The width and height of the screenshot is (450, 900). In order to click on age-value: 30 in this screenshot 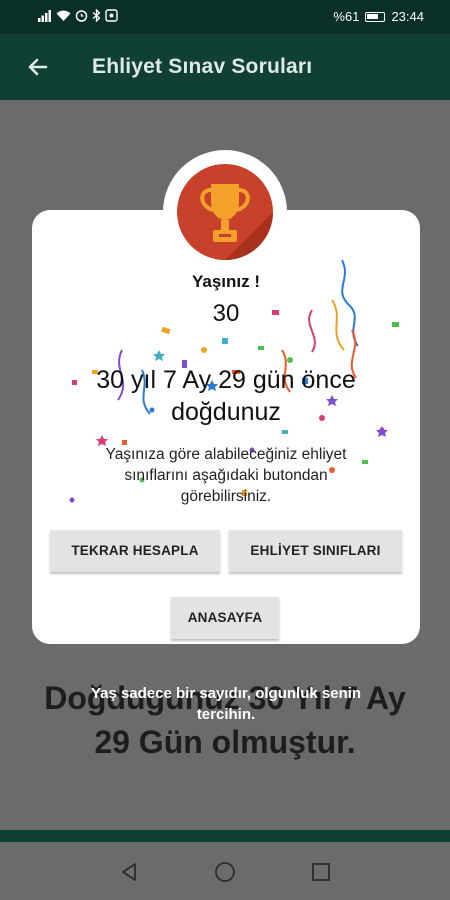, I will do `click(226, 313)`.